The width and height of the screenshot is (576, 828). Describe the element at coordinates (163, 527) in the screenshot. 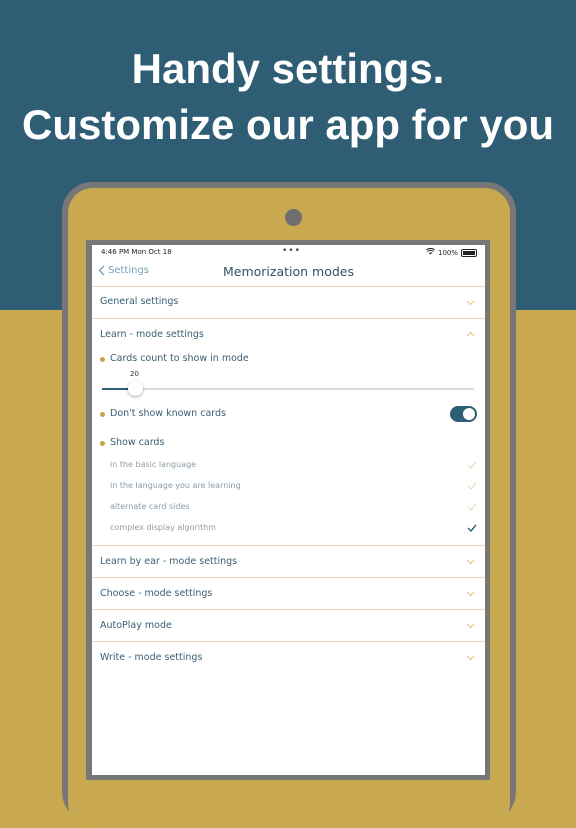

I see `option-label: complex display algorithm` at that location.